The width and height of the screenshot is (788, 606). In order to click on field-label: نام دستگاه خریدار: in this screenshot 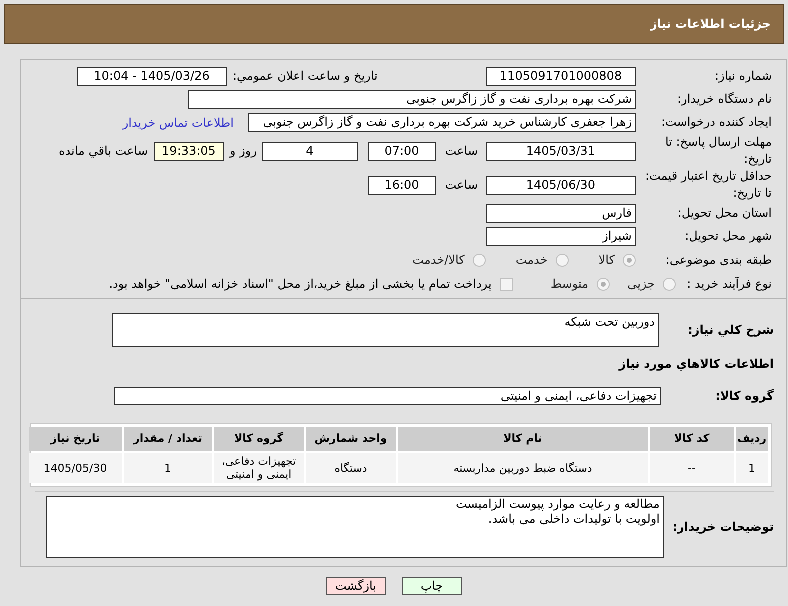, I will do `click(724, 99)`.